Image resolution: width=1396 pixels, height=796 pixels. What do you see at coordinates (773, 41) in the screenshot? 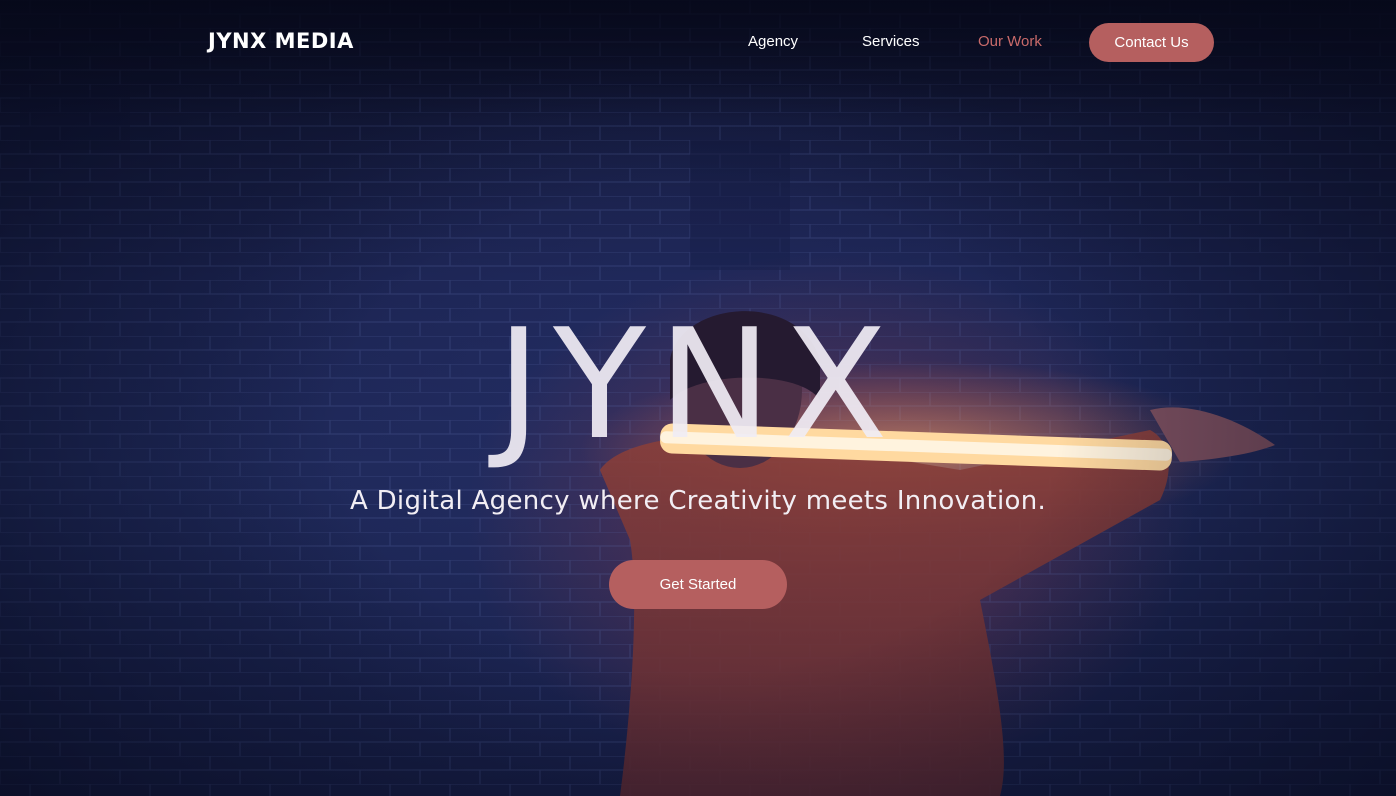
I see `nav-link-agency: Agency` at bounding box center [773, 41].